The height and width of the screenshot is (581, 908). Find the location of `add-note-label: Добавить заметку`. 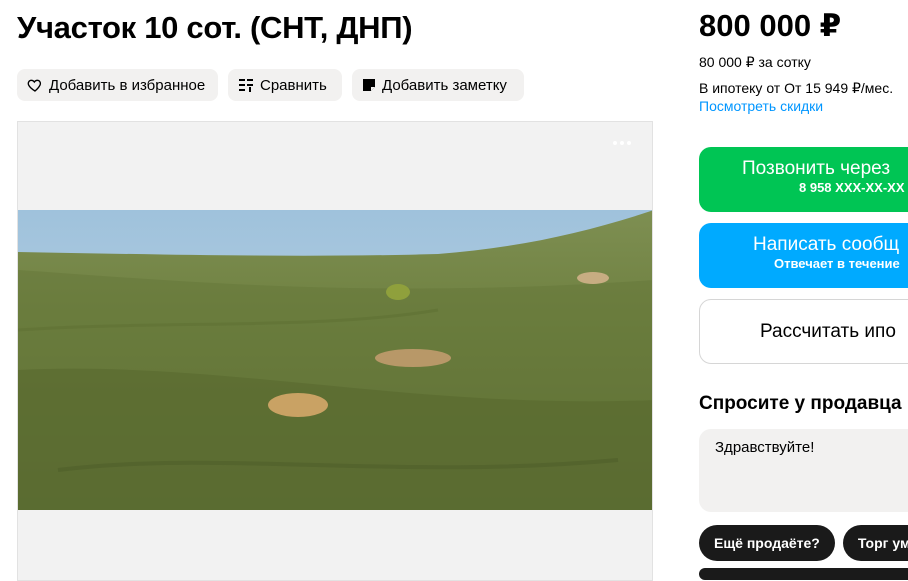

add-note-label: Добавить заметку is located at coordinates (444, 85).